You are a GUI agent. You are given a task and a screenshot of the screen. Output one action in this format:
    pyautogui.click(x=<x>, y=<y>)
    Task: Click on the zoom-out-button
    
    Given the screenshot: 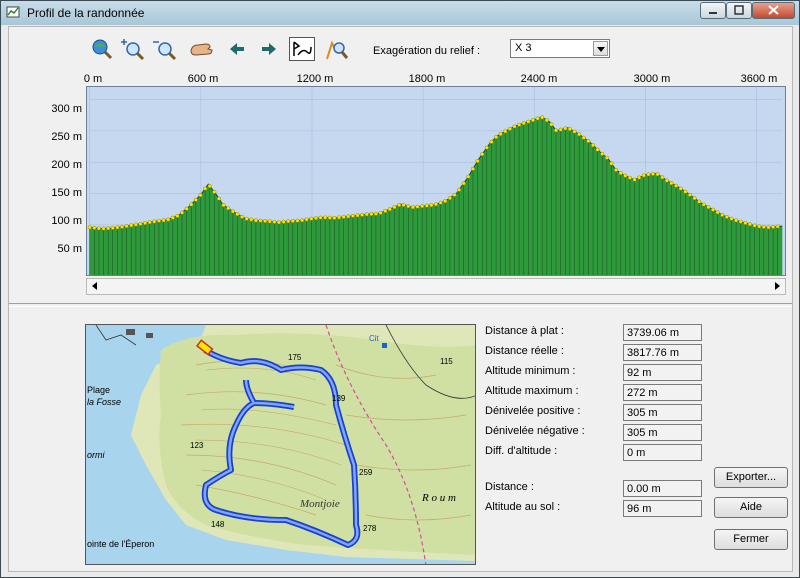 What is the action you would take?
    pyautogui.click(x=166, y=49)
    